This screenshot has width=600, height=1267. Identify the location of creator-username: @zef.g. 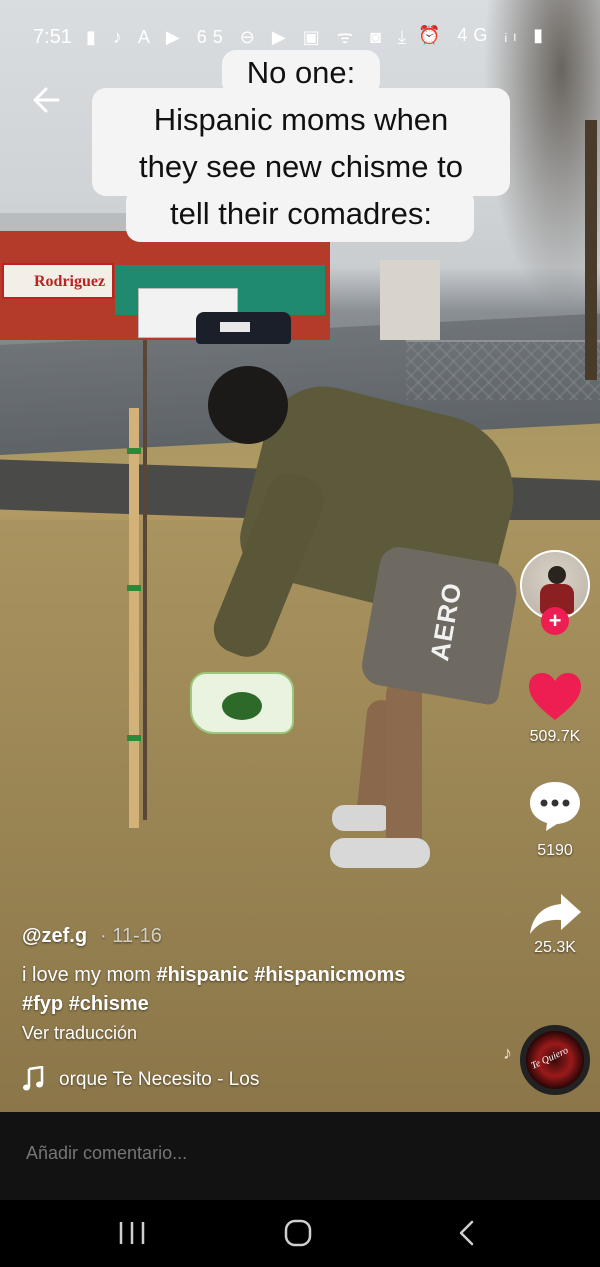
(54, 936).